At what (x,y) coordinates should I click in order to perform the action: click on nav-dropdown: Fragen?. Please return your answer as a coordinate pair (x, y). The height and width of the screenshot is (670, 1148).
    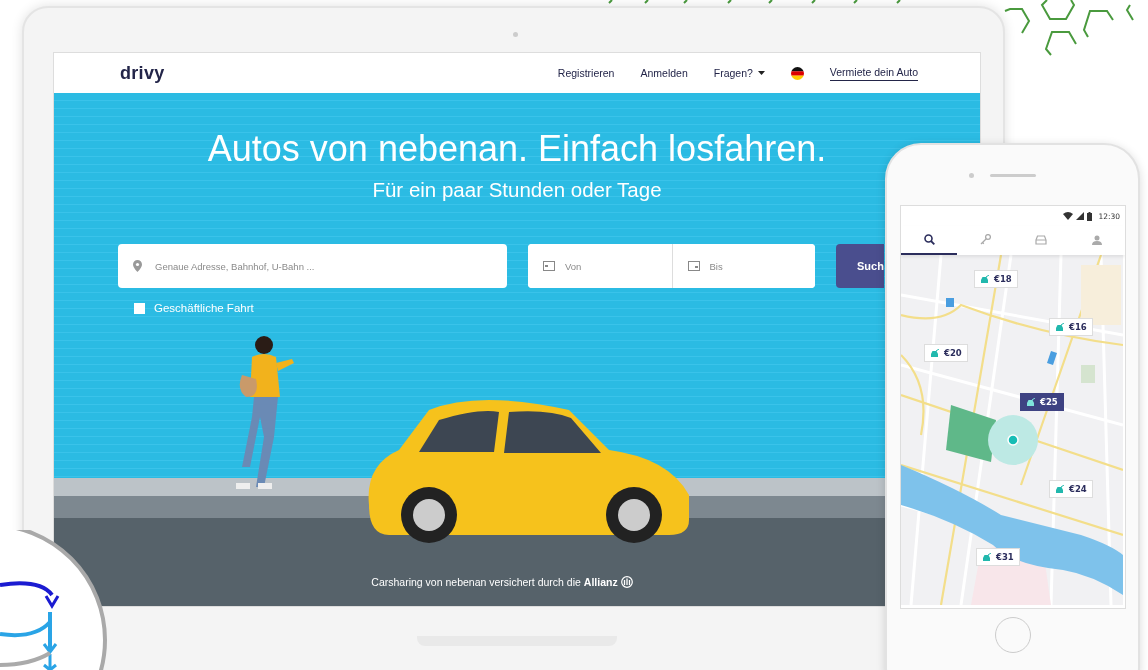
    Looking at the image, I should click on (739, 73).